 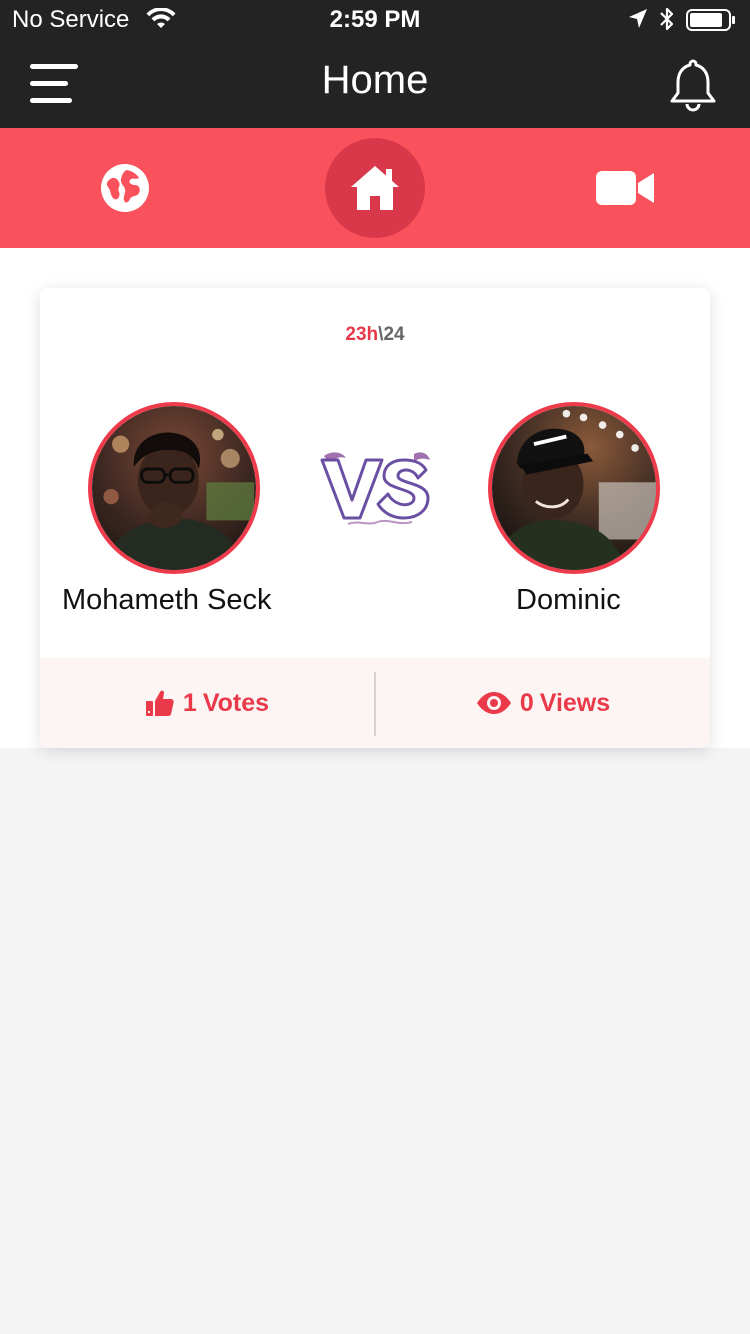 I want to click on views-button: 0 Views, so click(x=543, y=703).